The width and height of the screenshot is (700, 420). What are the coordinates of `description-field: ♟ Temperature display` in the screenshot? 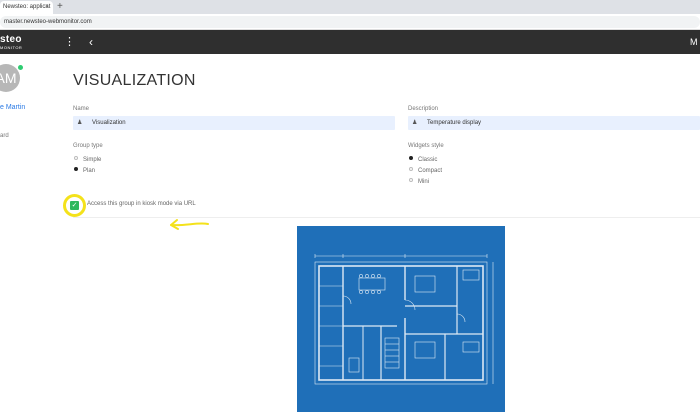 It's located at (554, 123).